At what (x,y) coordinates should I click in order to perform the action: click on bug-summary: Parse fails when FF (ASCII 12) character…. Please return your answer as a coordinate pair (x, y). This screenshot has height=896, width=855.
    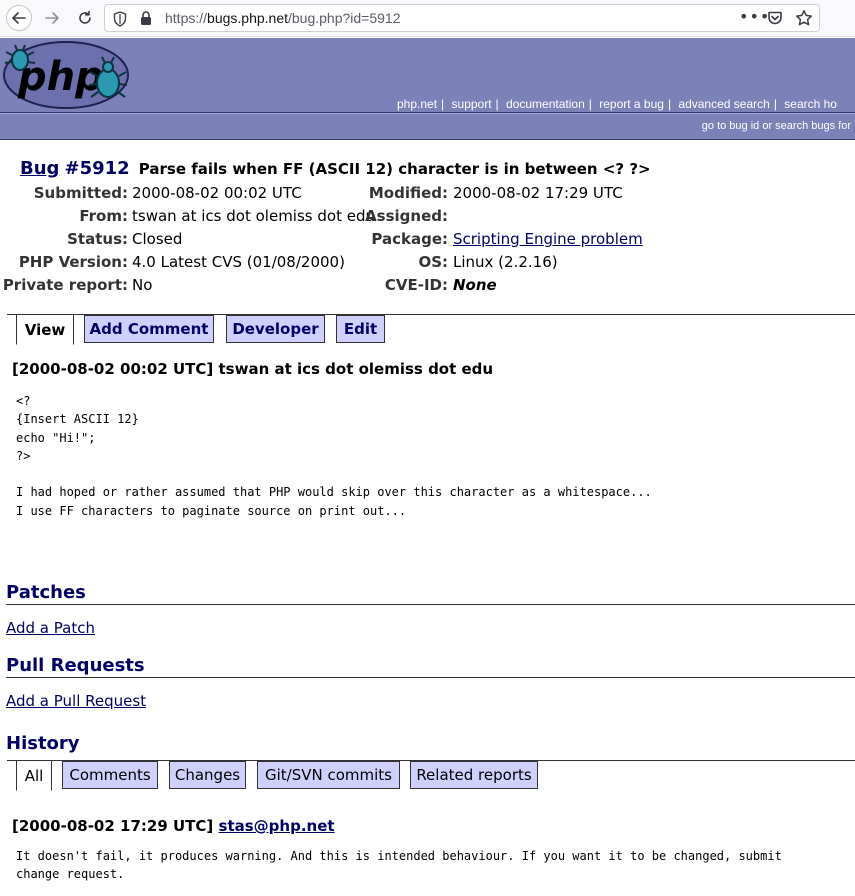
    Looking at the image, I should click on (394, 169).